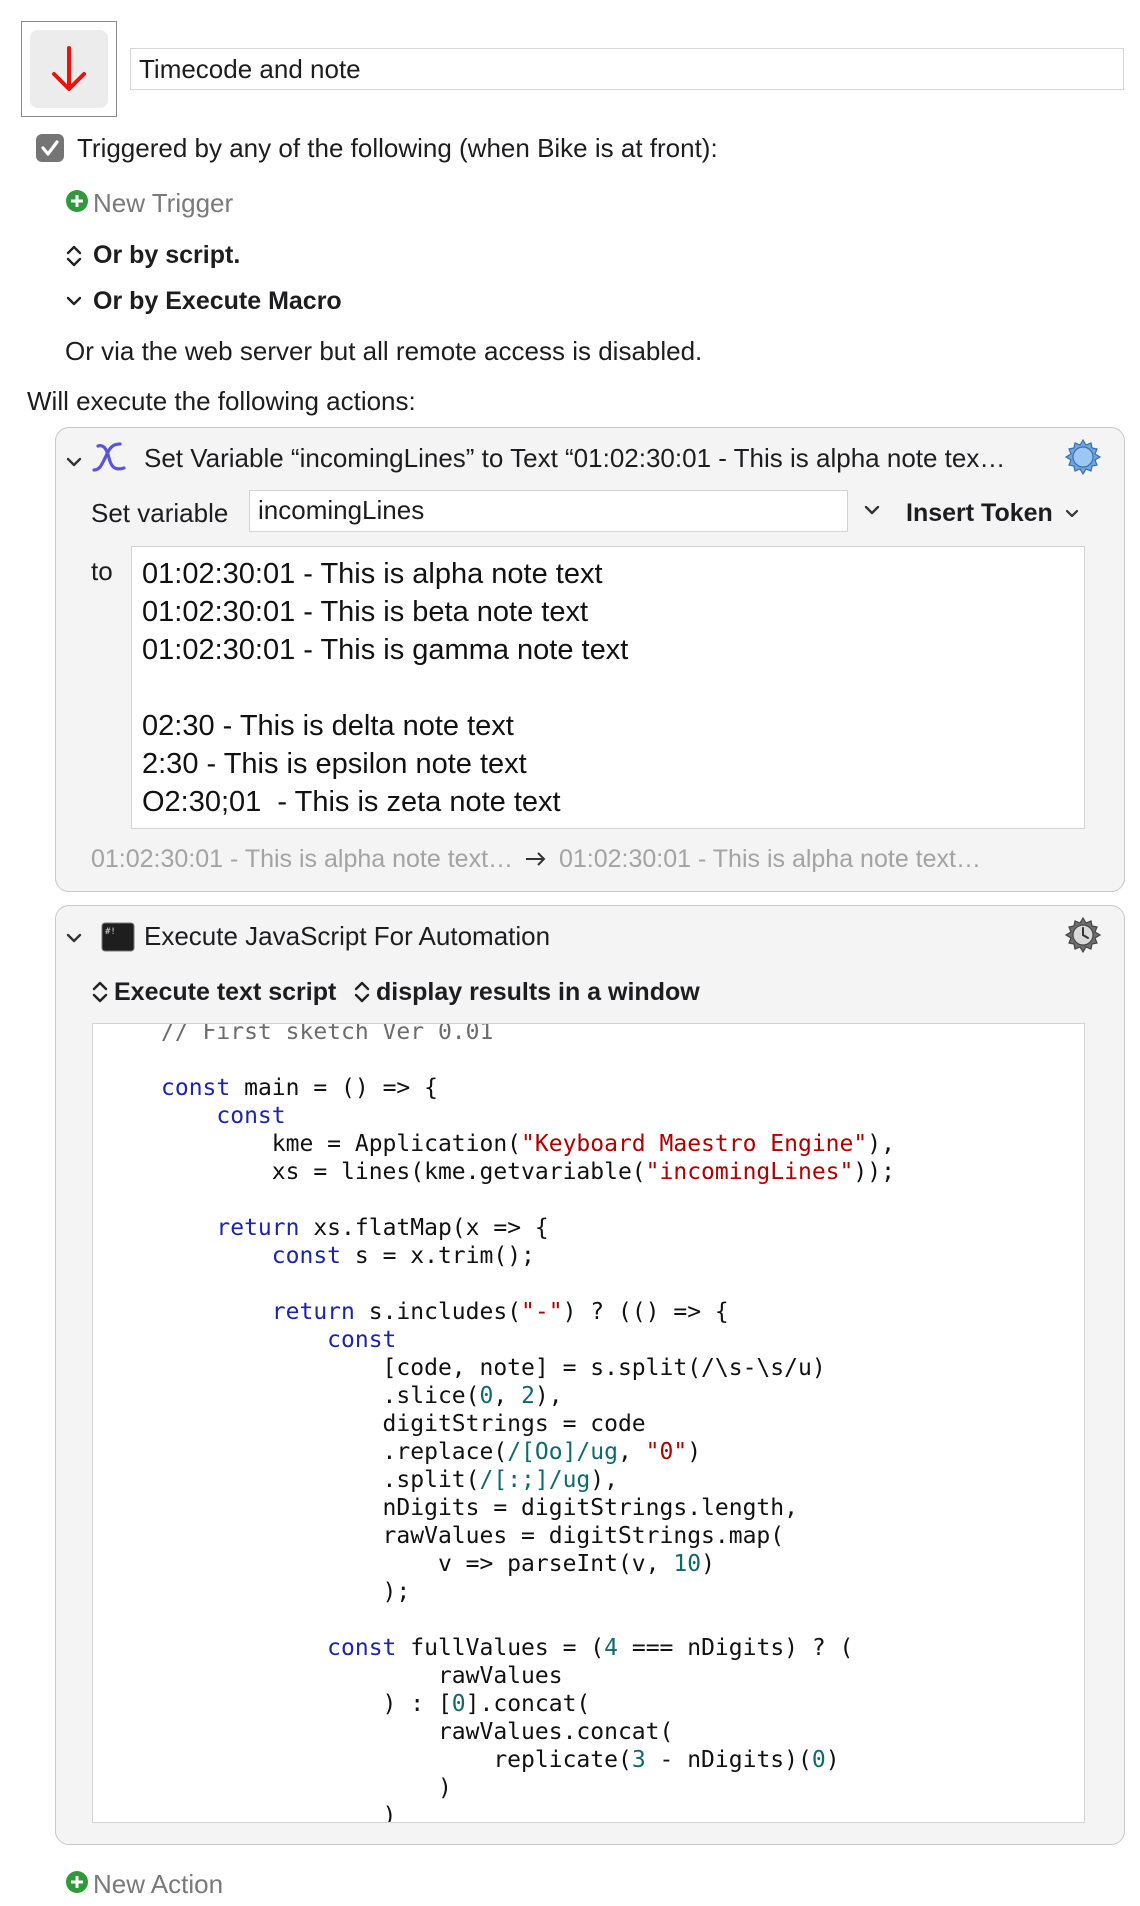 The image size is (1140, 1906). I want to click on code-token: 3, so click(638, 1760).